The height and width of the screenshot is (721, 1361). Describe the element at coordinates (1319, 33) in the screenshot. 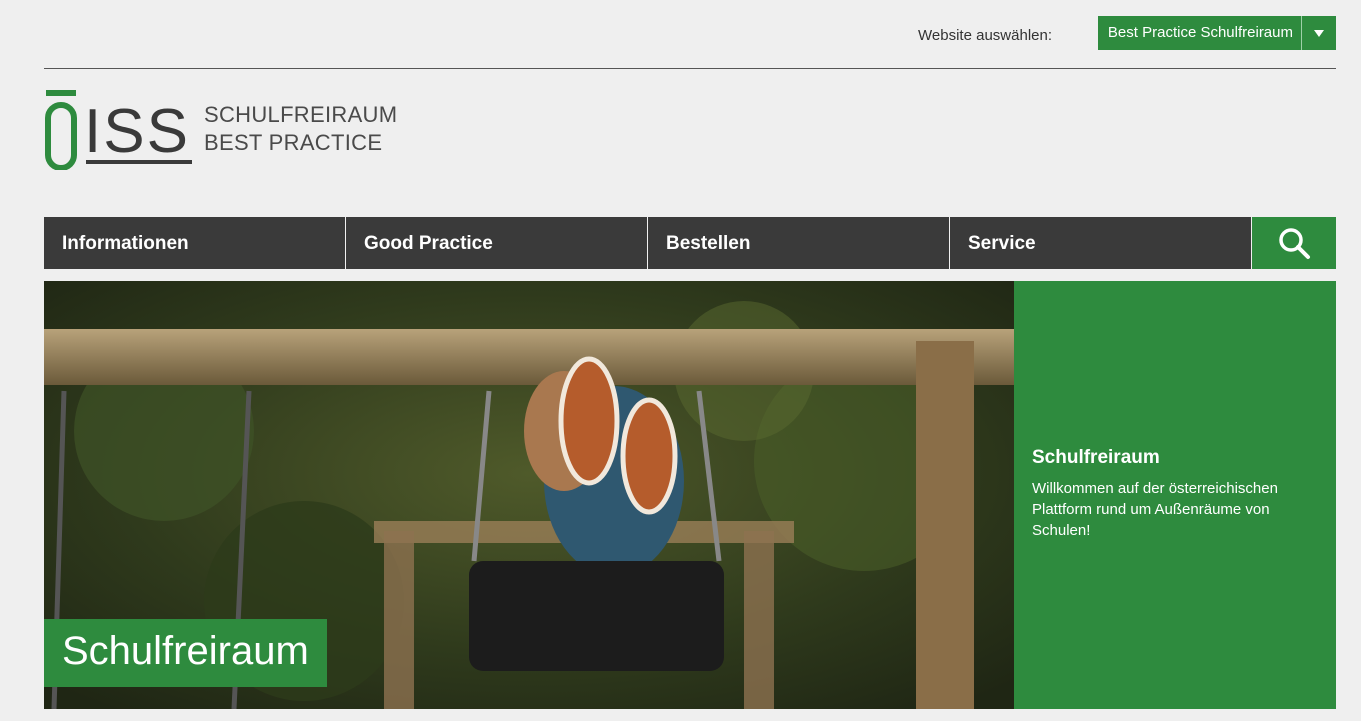

I see `chevron-down-icon` at that location.